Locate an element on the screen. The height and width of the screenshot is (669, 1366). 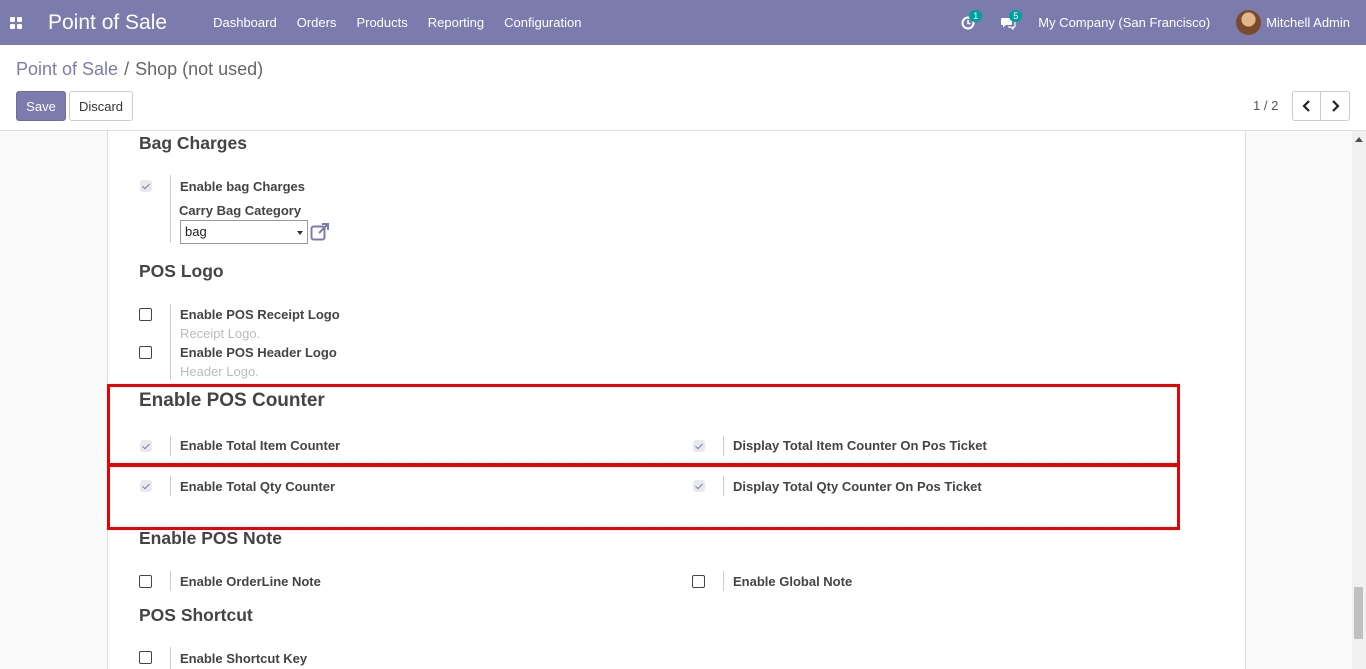
carry-bag-category-select: bag is located at coordinates (244, 232).